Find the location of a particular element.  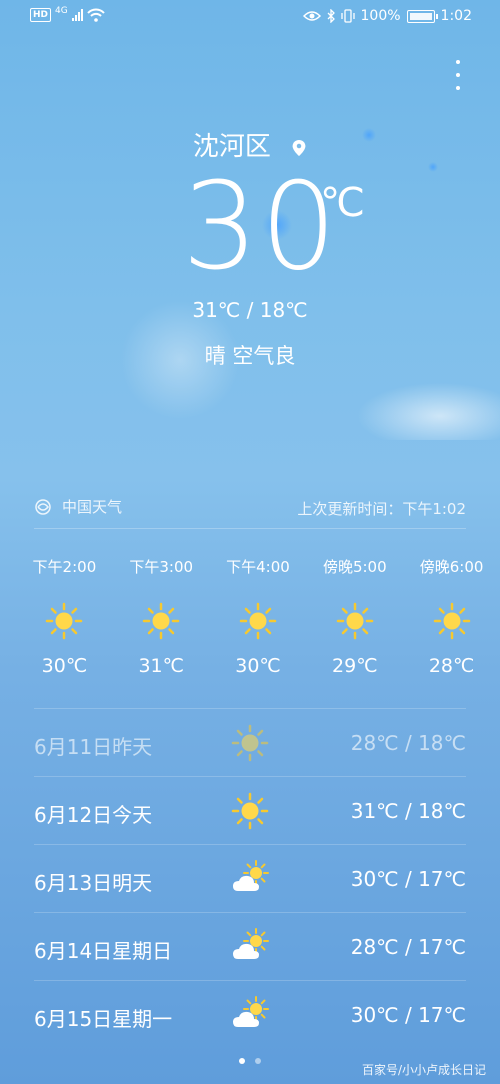

day-temp-range: 31℃ / 18℃ is located at coordinates (408, 811).